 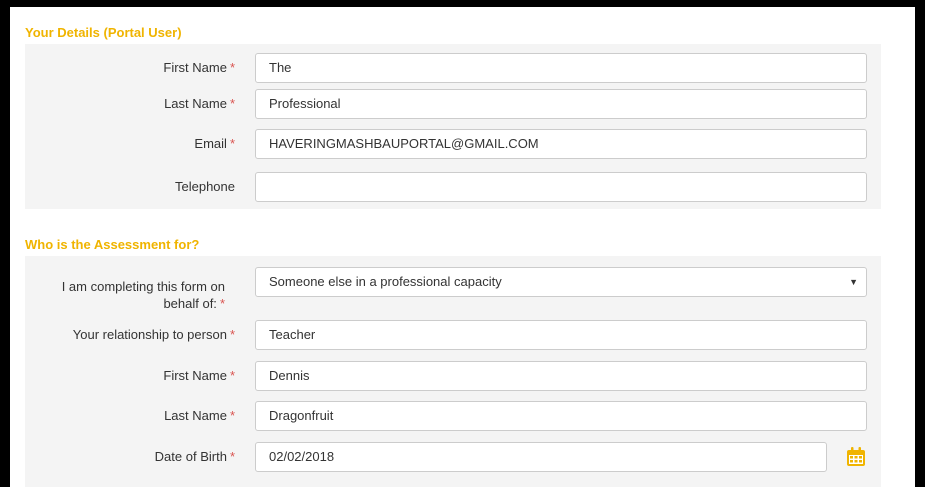 I want to click on relationship-label: Your relationship to person *, so click(x=153, y=334).